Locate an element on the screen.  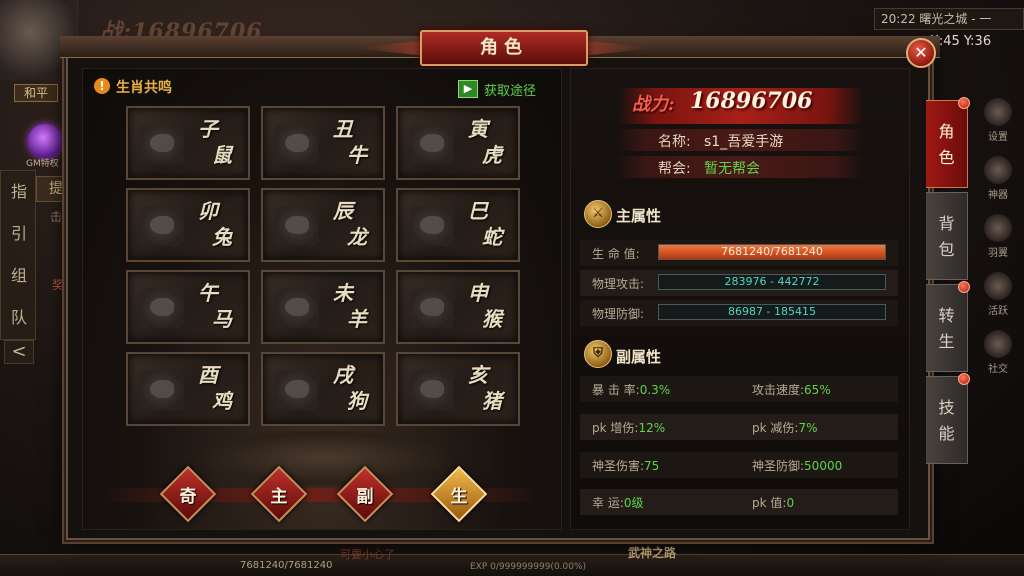
atk-label: 物理攻击: is located at coordinates (618, 284).